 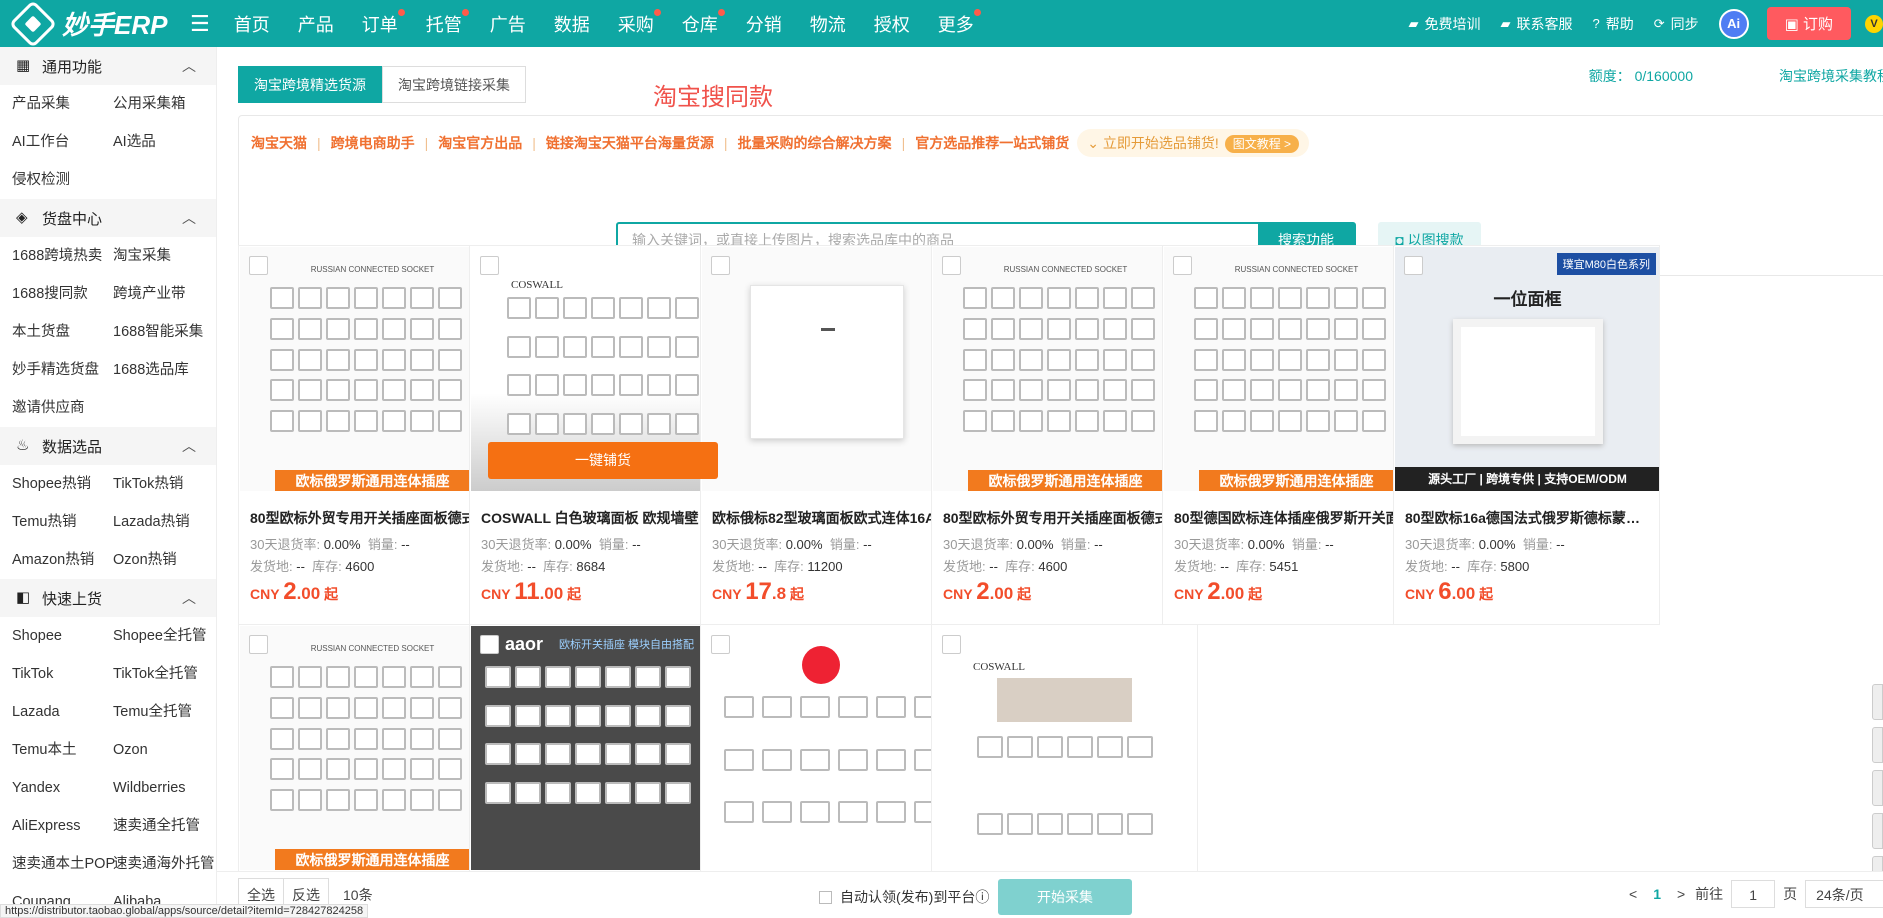 I want to click on sidebar-item: Shopee, so click(x=62, y=636).